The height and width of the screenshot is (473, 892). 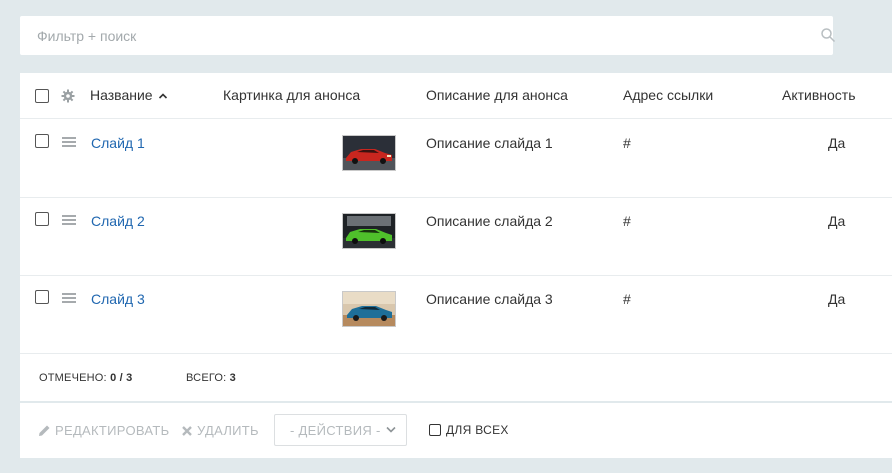 What do you see at coordinates (118, 143) in the screenshot?
I see `slide-name-link: Слайд 1` at bounding box center [118, 143].